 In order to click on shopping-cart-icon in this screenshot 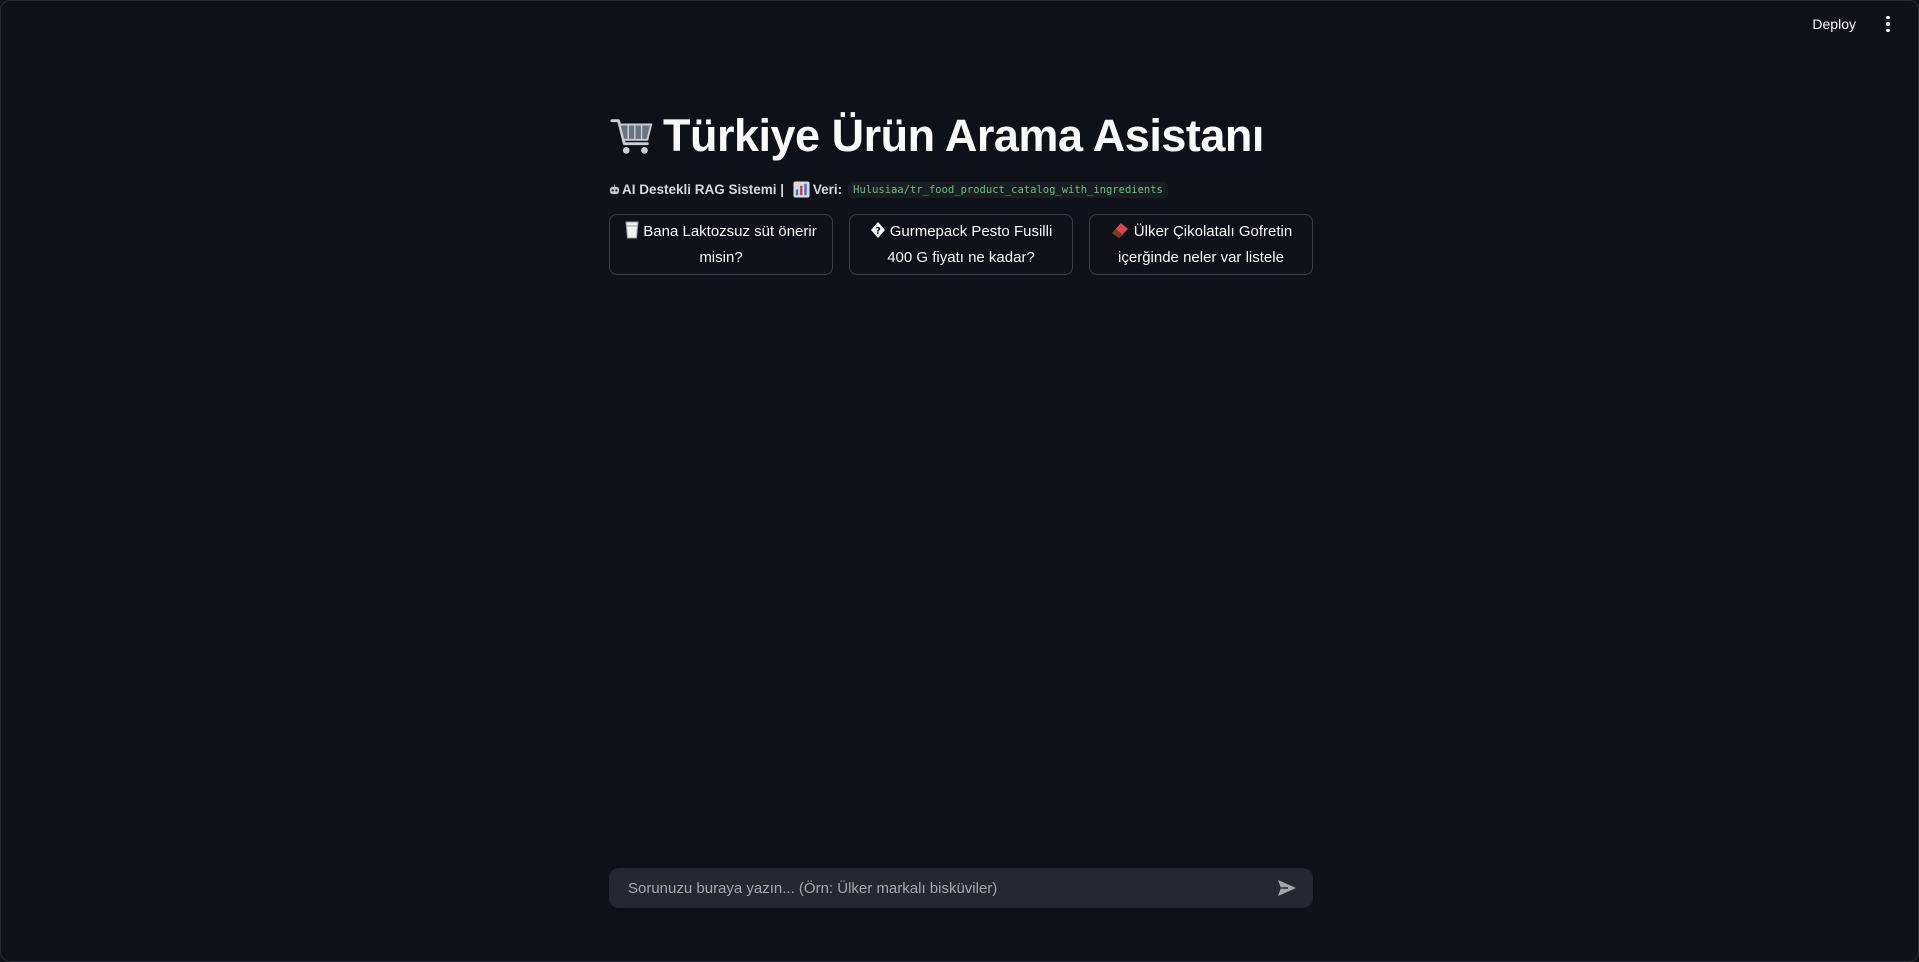, I will do `click(631, 136)`.